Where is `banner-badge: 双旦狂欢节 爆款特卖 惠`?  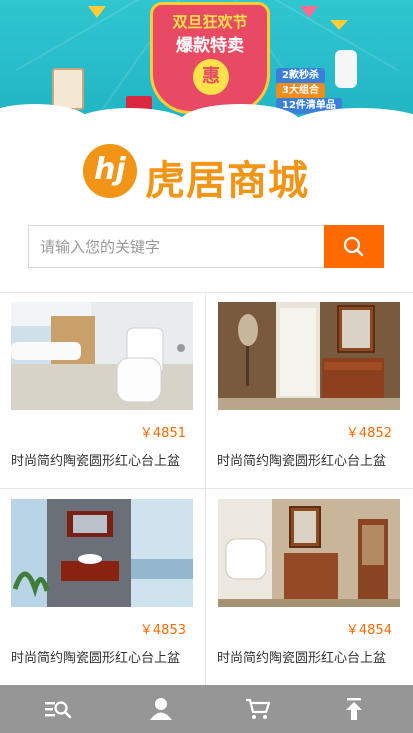
banner-badge: 双旦狂欢节 爆款特卖 惠 is located at coordinates (210, 58).